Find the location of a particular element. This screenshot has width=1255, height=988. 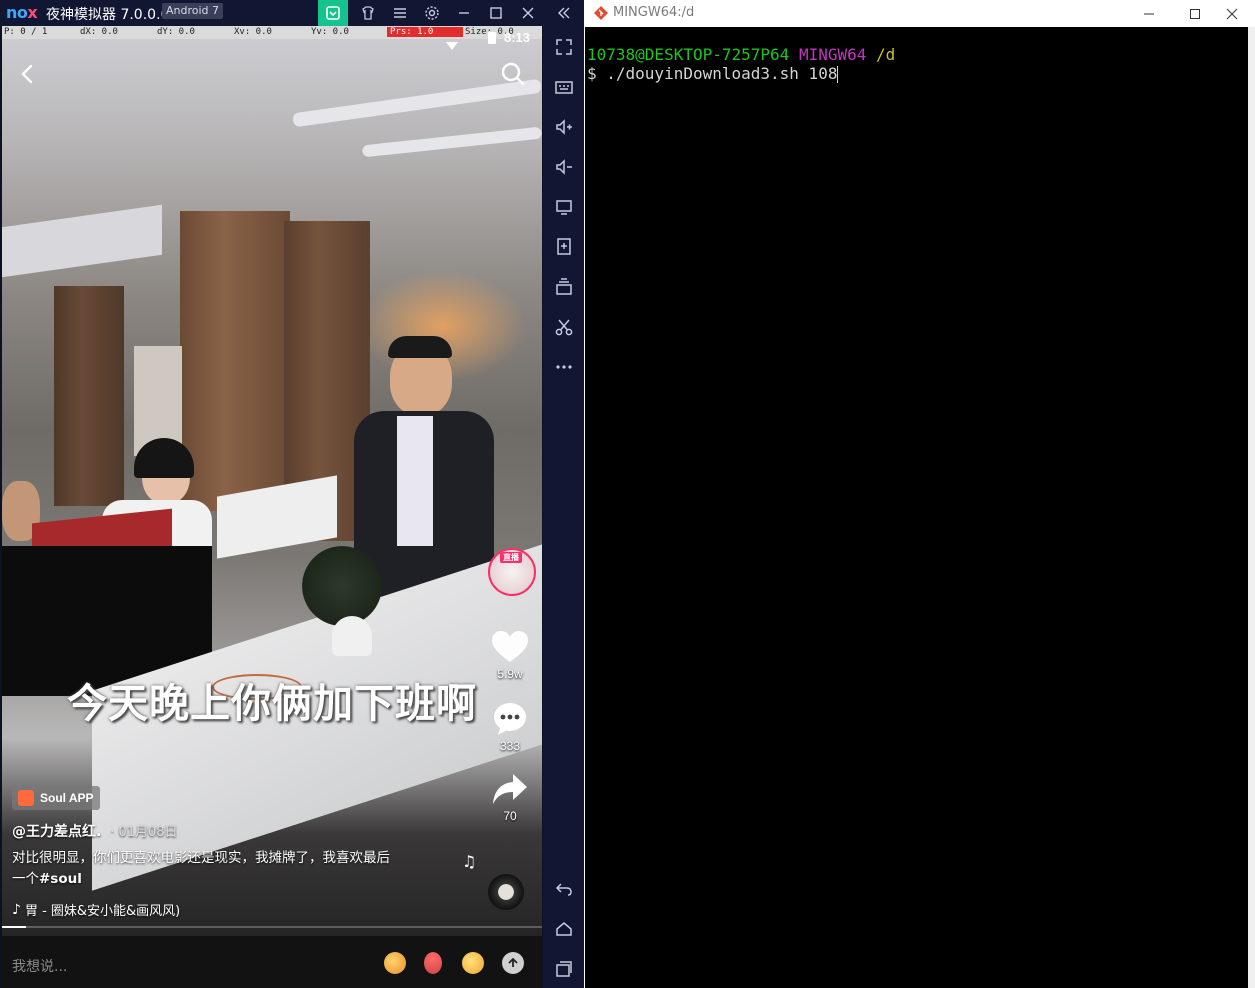

apk-install-button is located at coordinates (563, 247).